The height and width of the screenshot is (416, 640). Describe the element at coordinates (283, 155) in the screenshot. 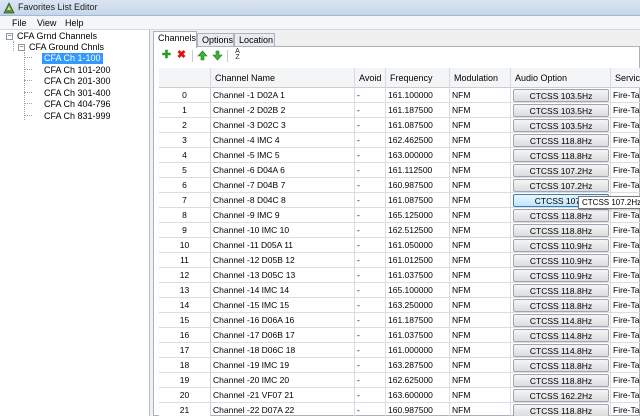

I see `cell-channel-name: Channel -5 IMC 5` at that location.